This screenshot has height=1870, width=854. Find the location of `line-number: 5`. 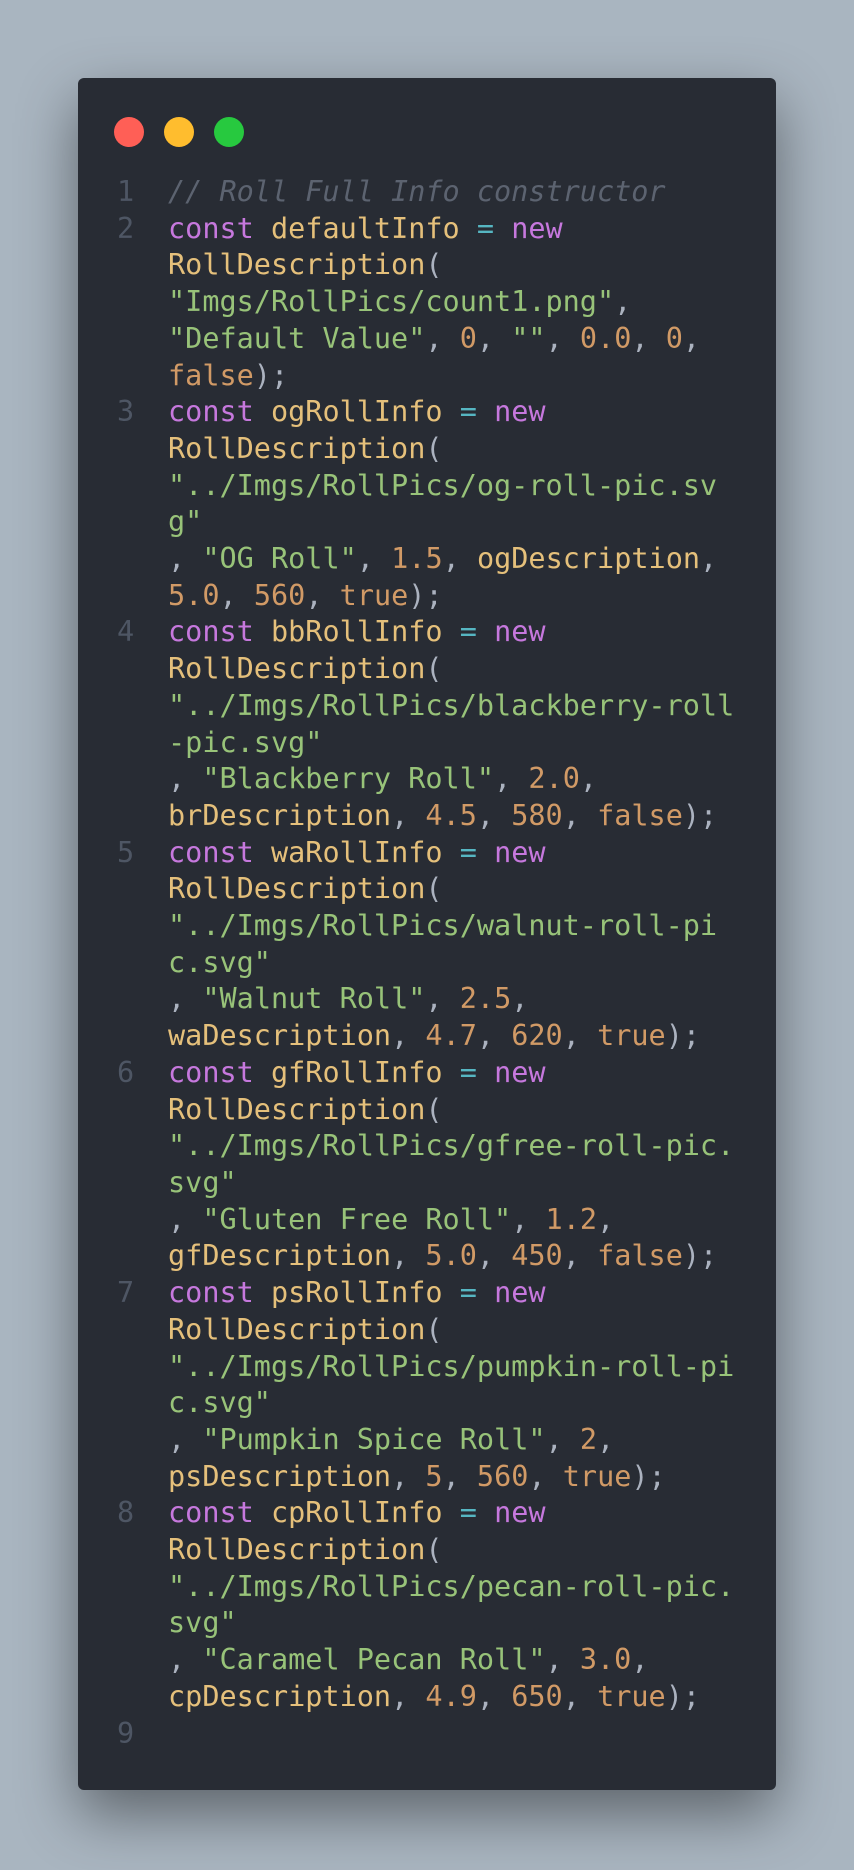

line-number: 5 is located at coordinates (126, 852).